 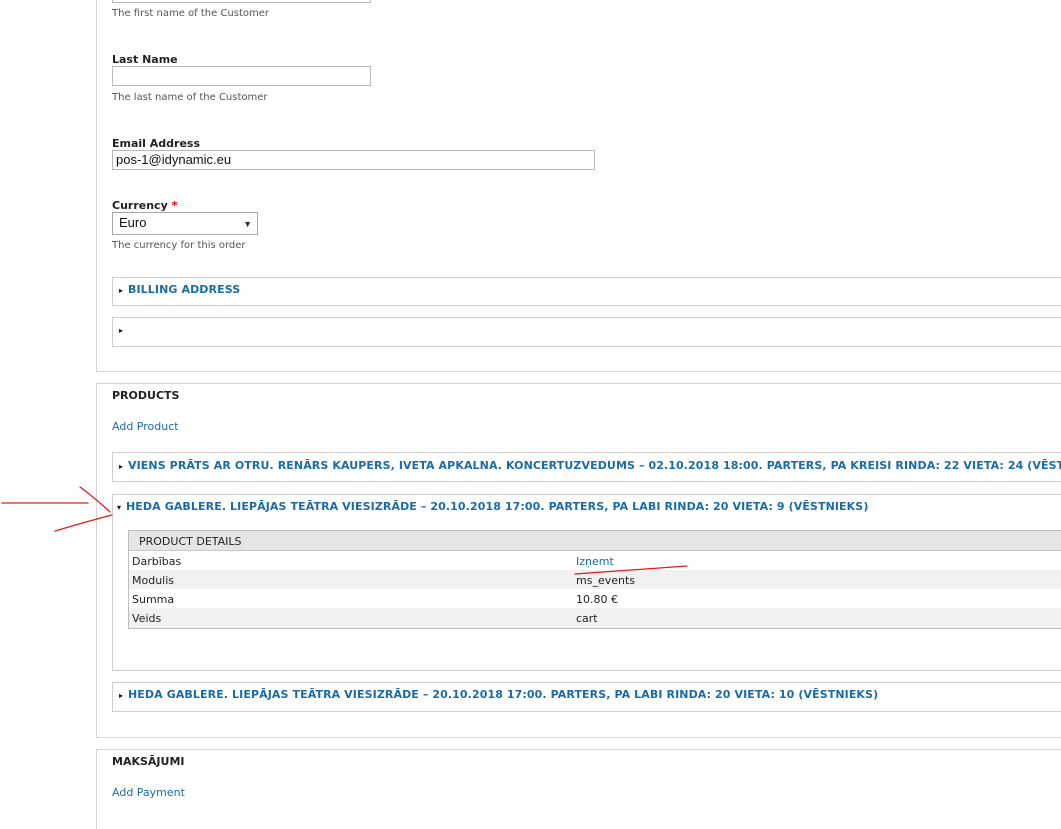 What do you see at coordinates (119, 507) in the screenshot?
I see `triangle-down-icon: ▾` at bounding box center [119, 507].